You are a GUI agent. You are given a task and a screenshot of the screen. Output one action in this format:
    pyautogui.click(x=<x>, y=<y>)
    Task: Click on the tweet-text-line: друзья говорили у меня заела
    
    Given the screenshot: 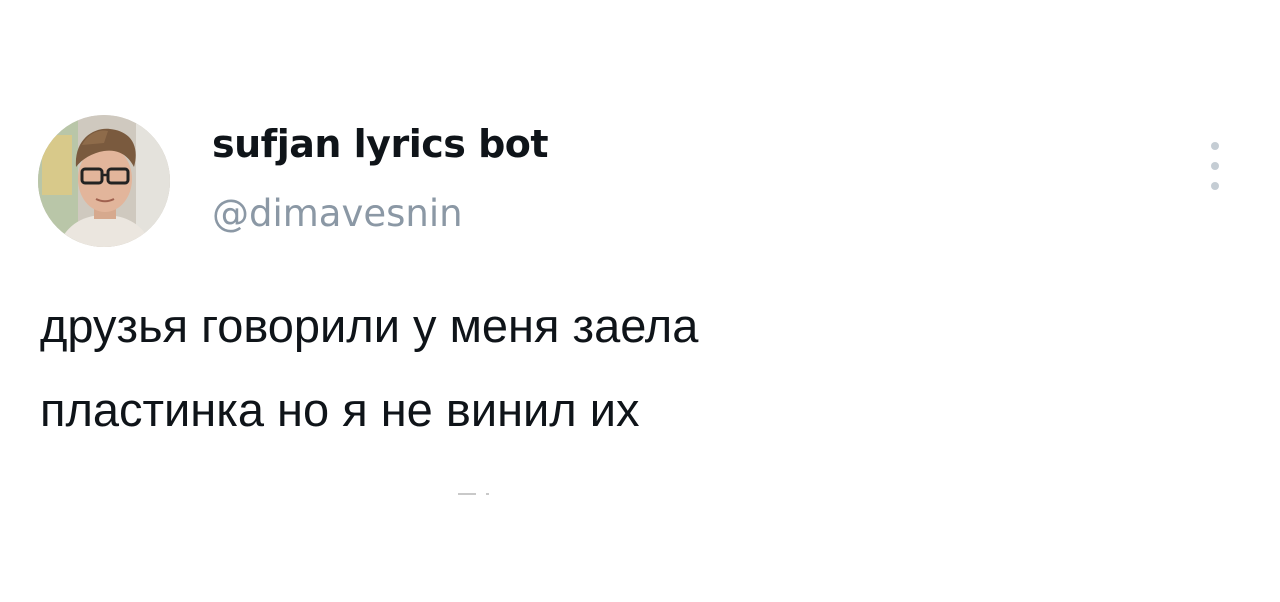 What is the action you would take?
    pyautogui.click(x=369, y=325)
    